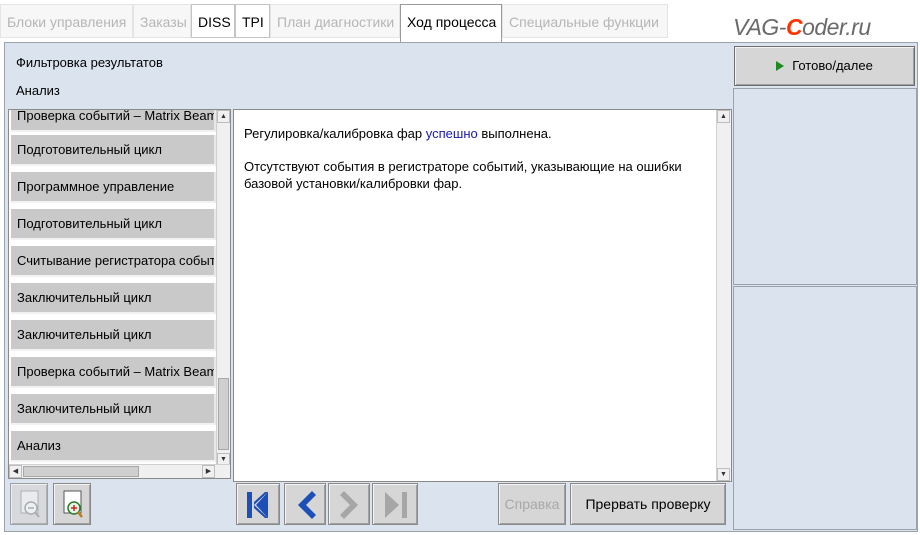  What do you see at coordinates (113, 261) in the screenshot?
I see `list-item: Считывание регистратора событий` at bounding box center [113, 261].